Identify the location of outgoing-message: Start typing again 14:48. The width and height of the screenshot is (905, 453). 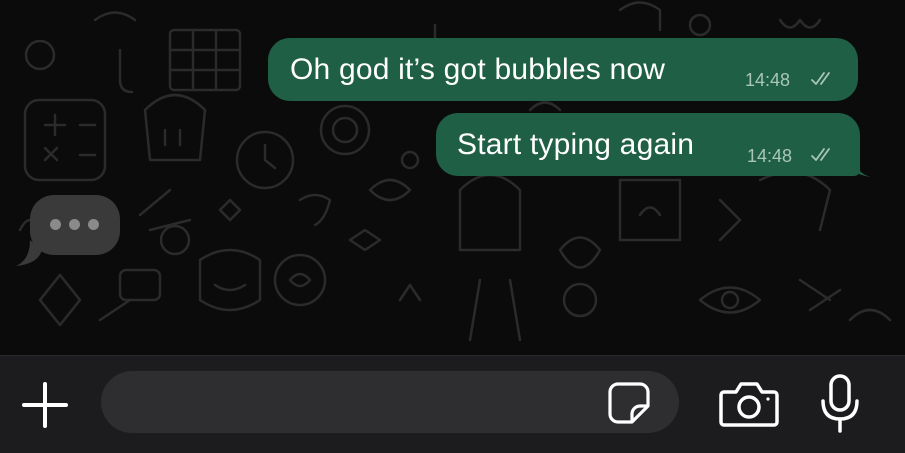
(648, 144).